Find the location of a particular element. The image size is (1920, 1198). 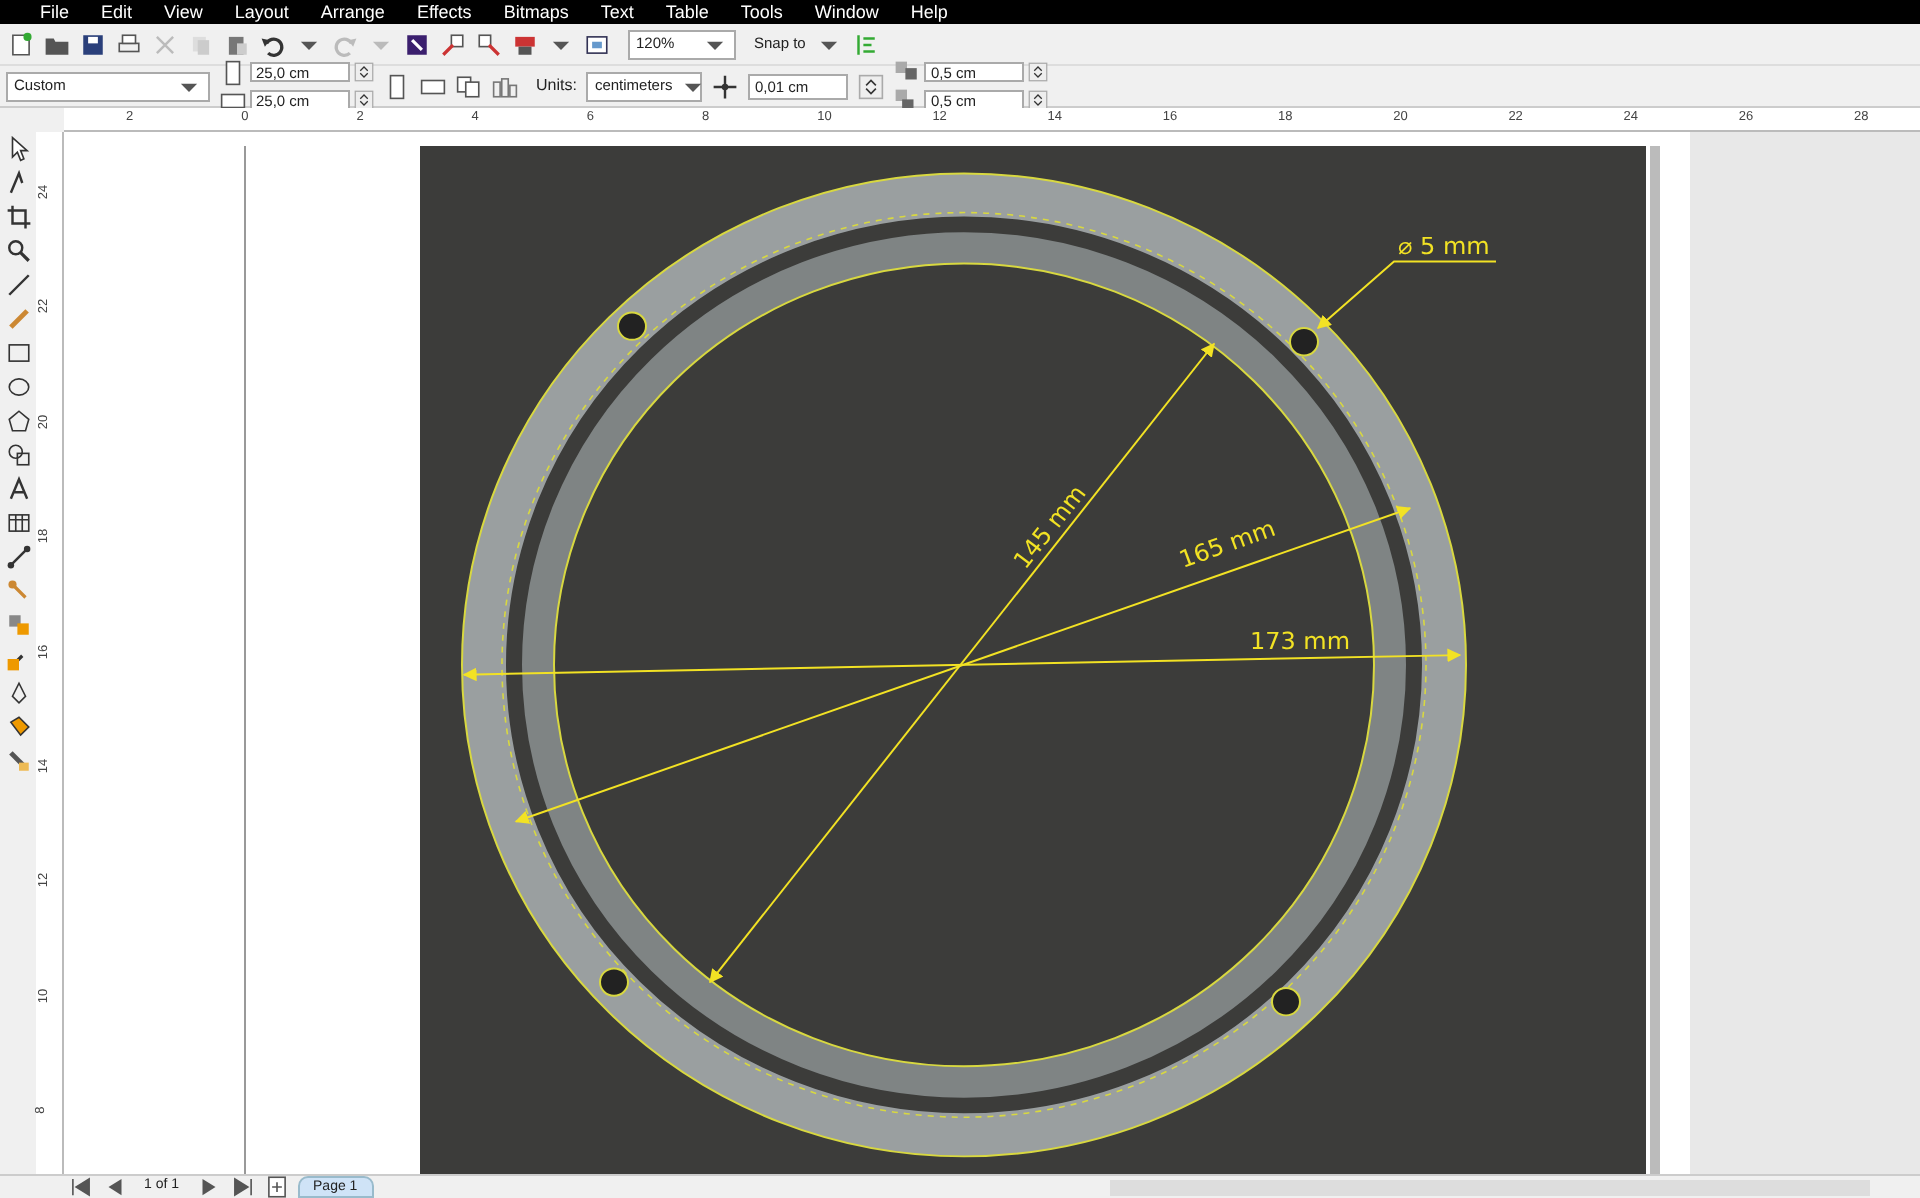

add-page-icon is located at coordinates (276, 1186).